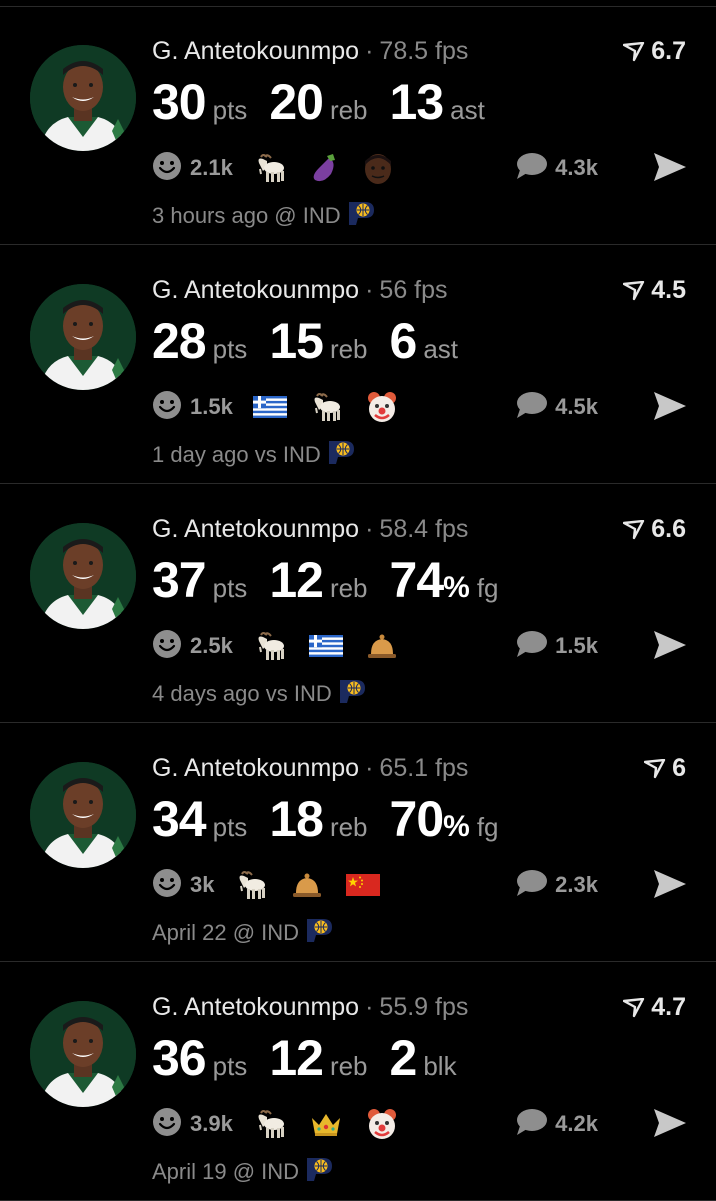 Image resolution: width=716 pixels, height=1201 pixels. What do you see at coordinates (654, 290) in the screenshot?
I see `vote-score: 4.5` at bounding box center [654, 290].